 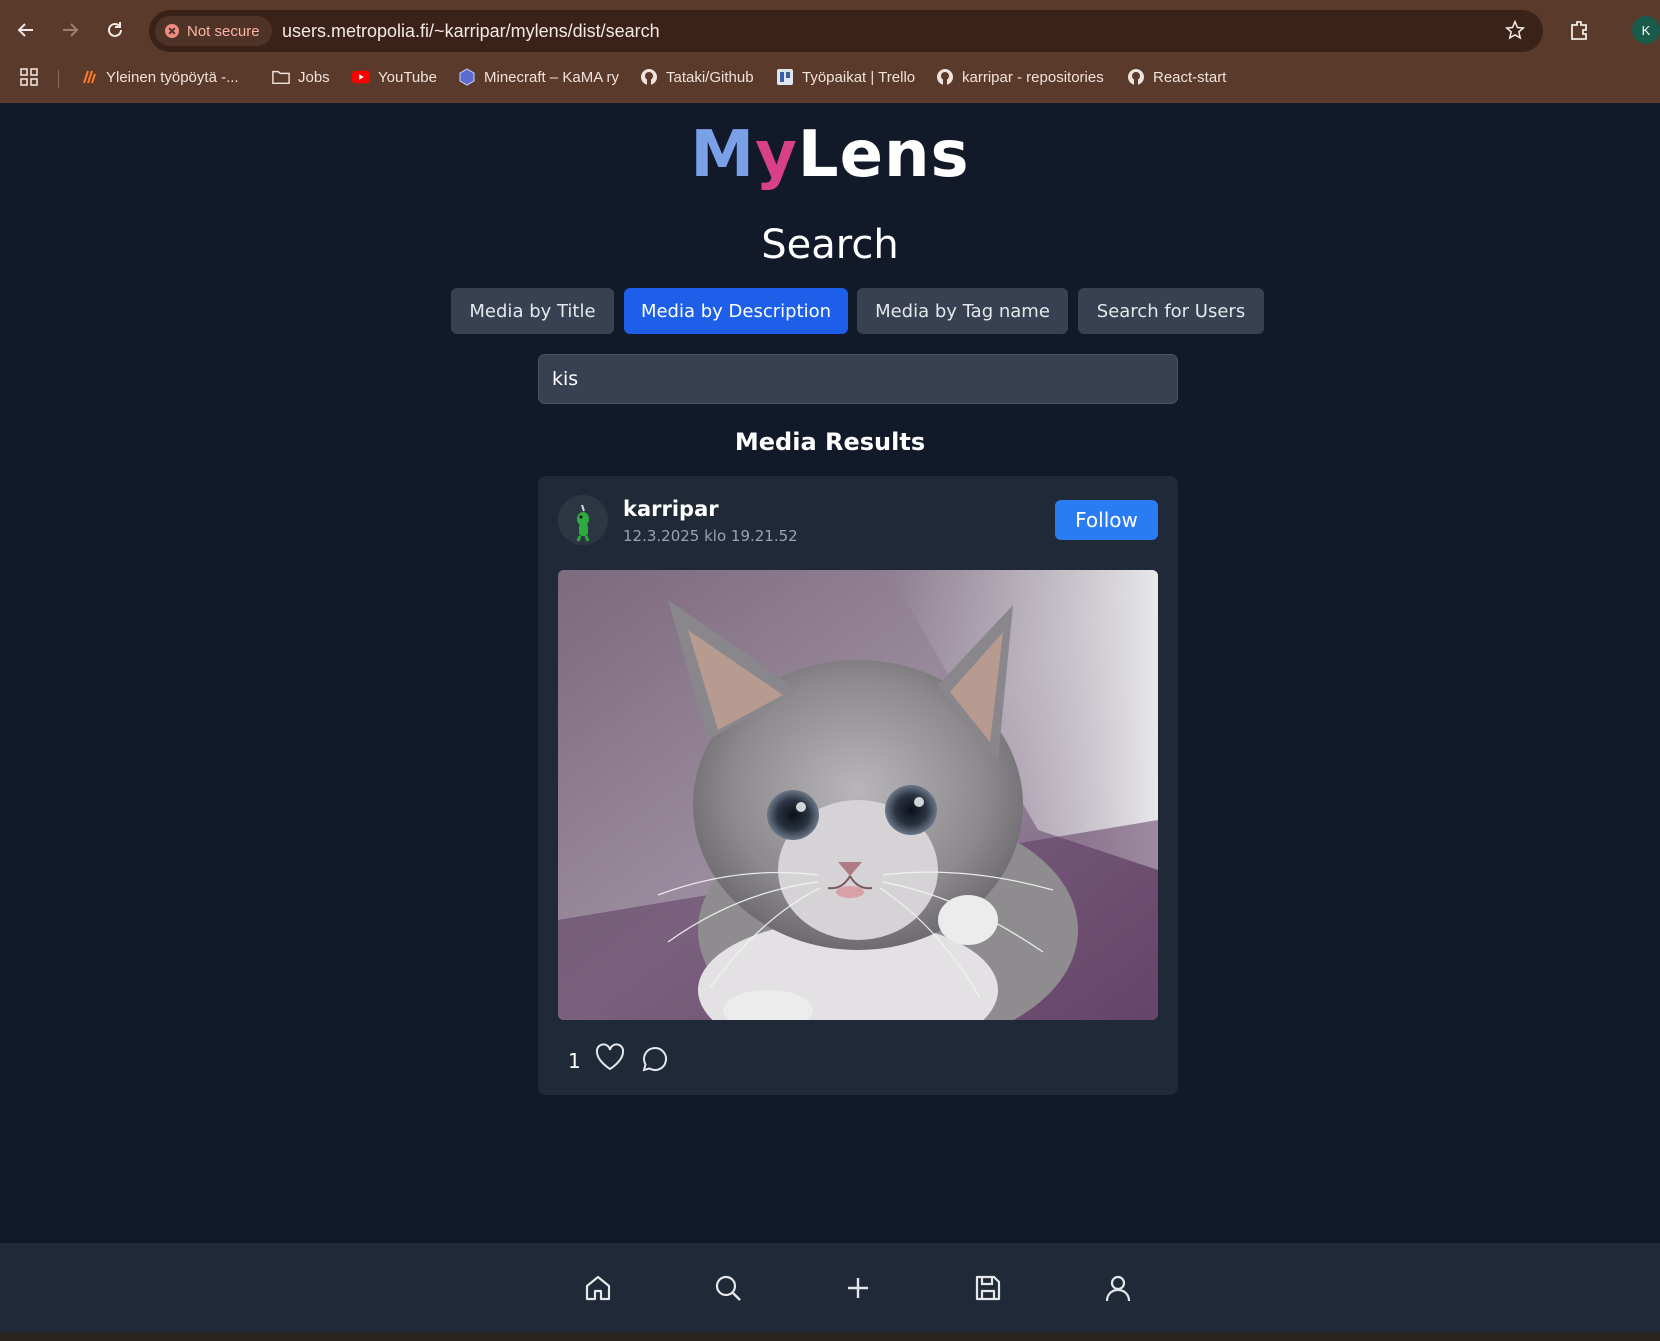 I want to click on app-logo: MyLens, so click(x=830, y=155).